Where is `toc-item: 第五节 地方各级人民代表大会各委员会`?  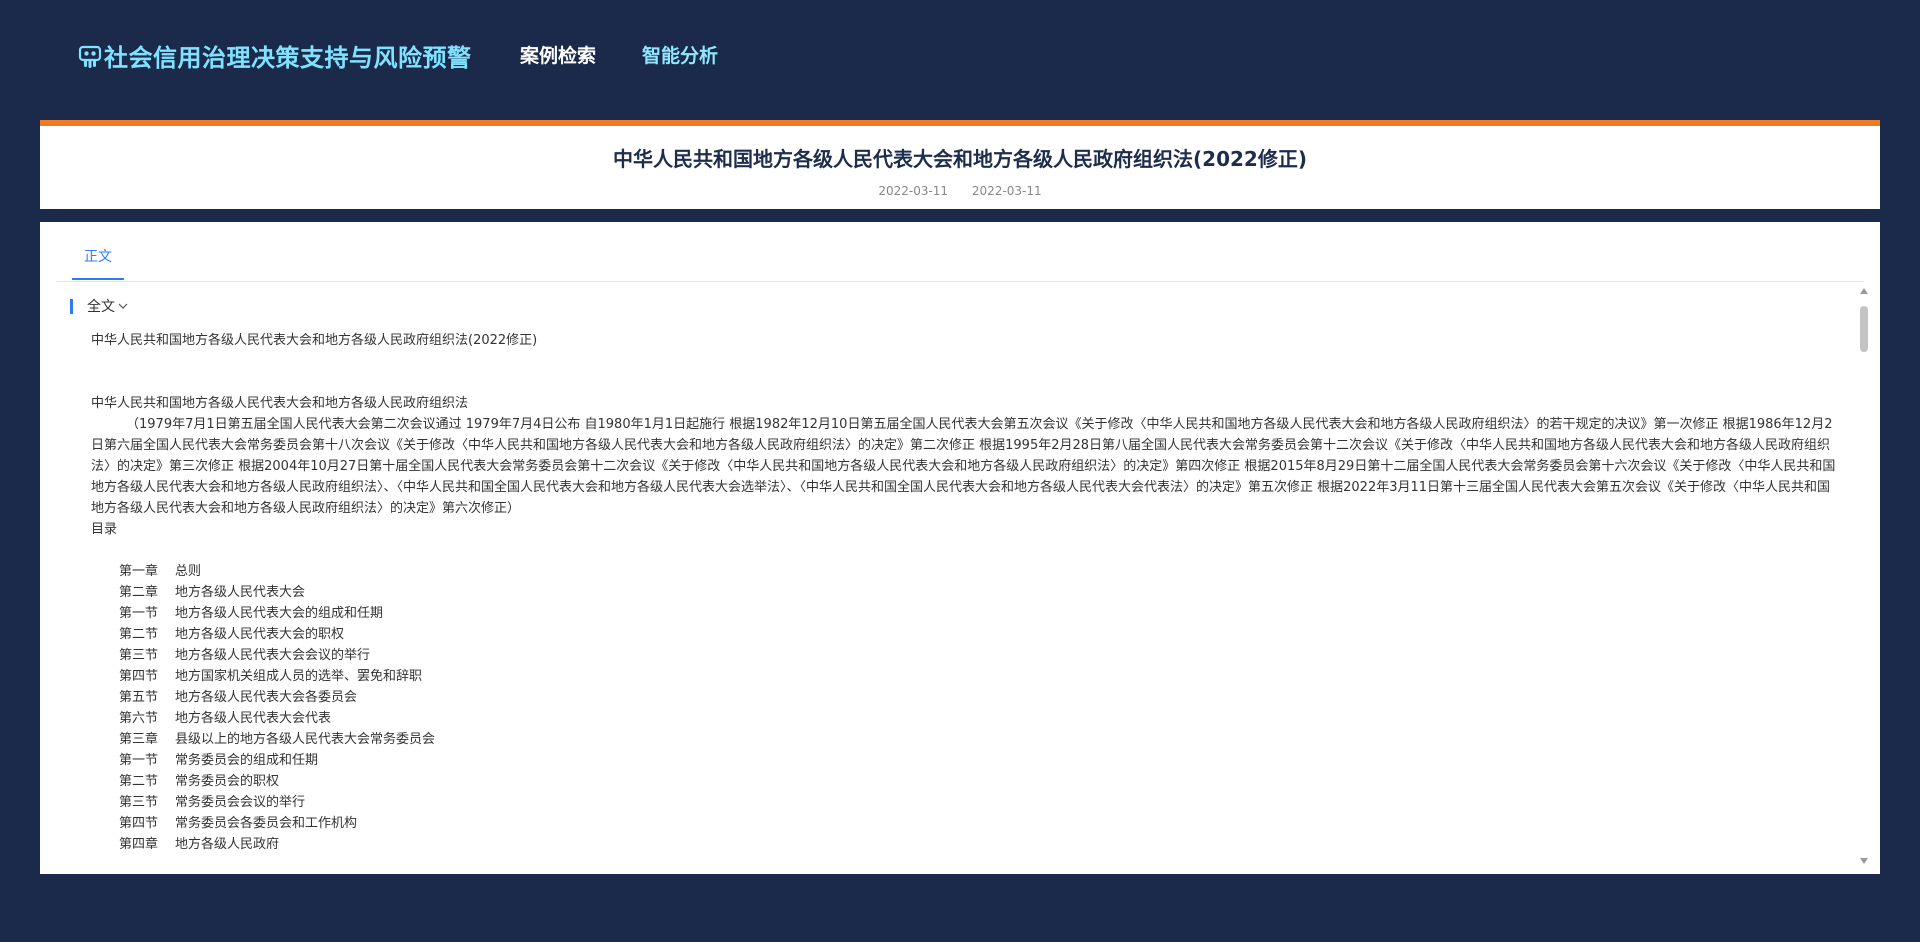
toc-item: 第五节 地方各级人民代表大会各委员会 is located at coordinates (963, 697).